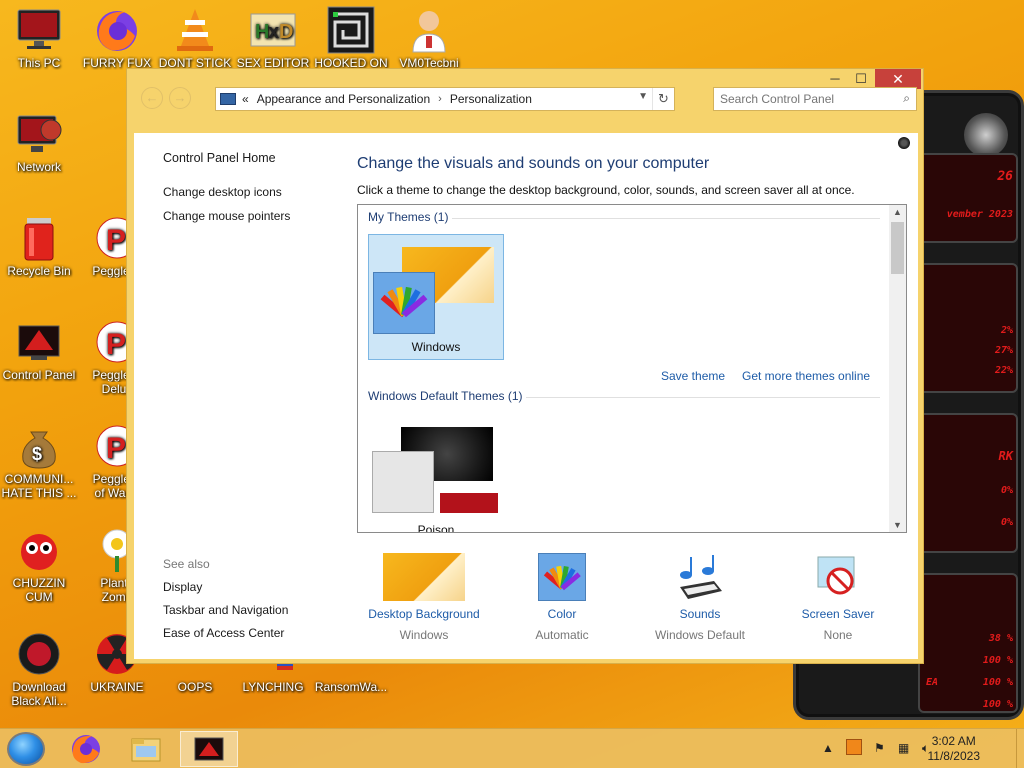 The height and width of the screenshot is (768, 1024). I want to click on hxd-editor-icon: HxD, so click(273, 30).